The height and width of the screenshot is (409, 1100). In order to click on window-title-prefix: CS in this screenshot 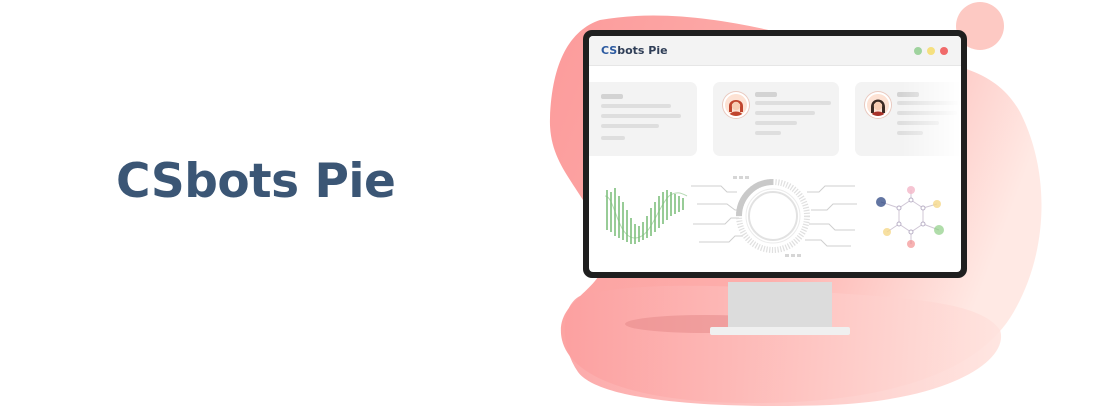, I will do `click(609, 50)`.